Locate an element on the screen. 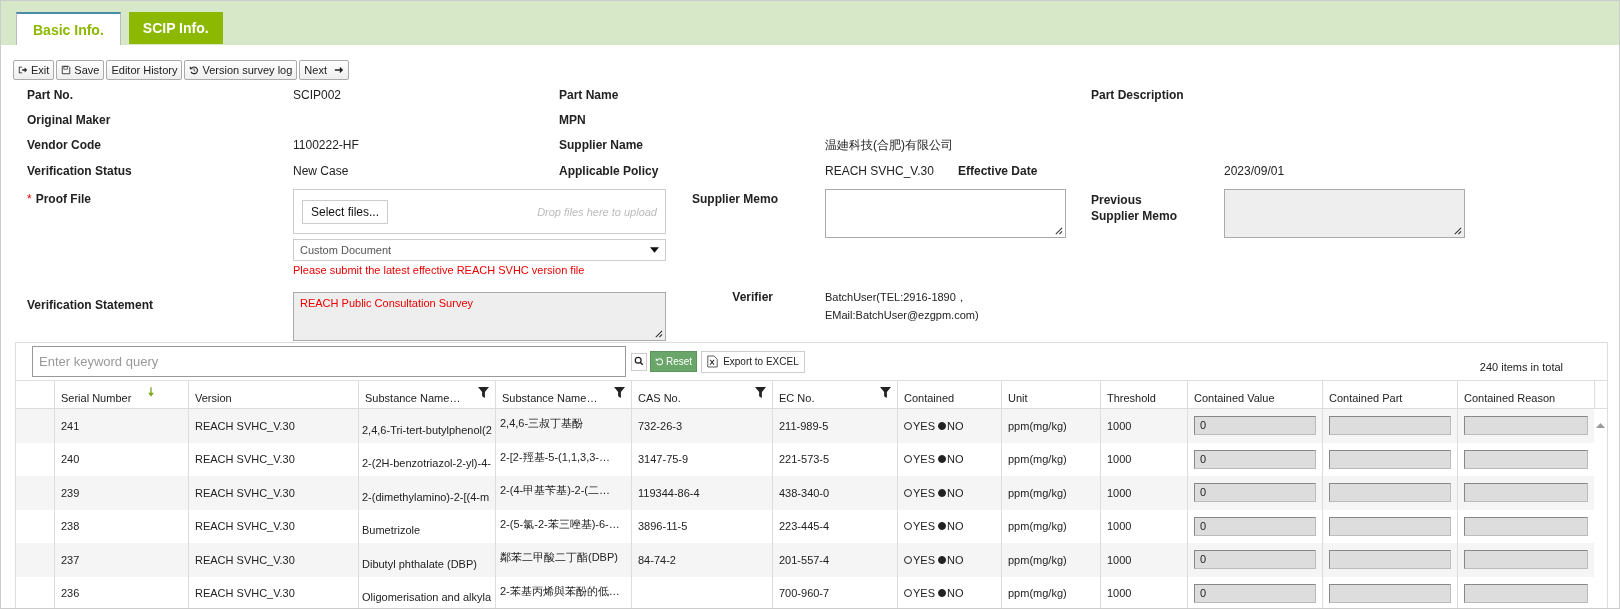 The image size is (1620, 609). scroll-up-icon is located at coordinates (1600, 426).